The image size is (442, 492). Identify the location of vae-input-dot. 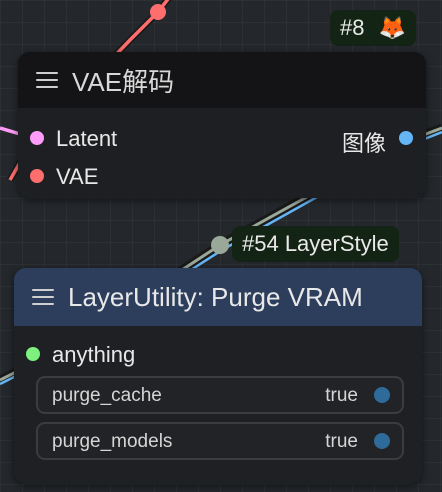
(37, 176).